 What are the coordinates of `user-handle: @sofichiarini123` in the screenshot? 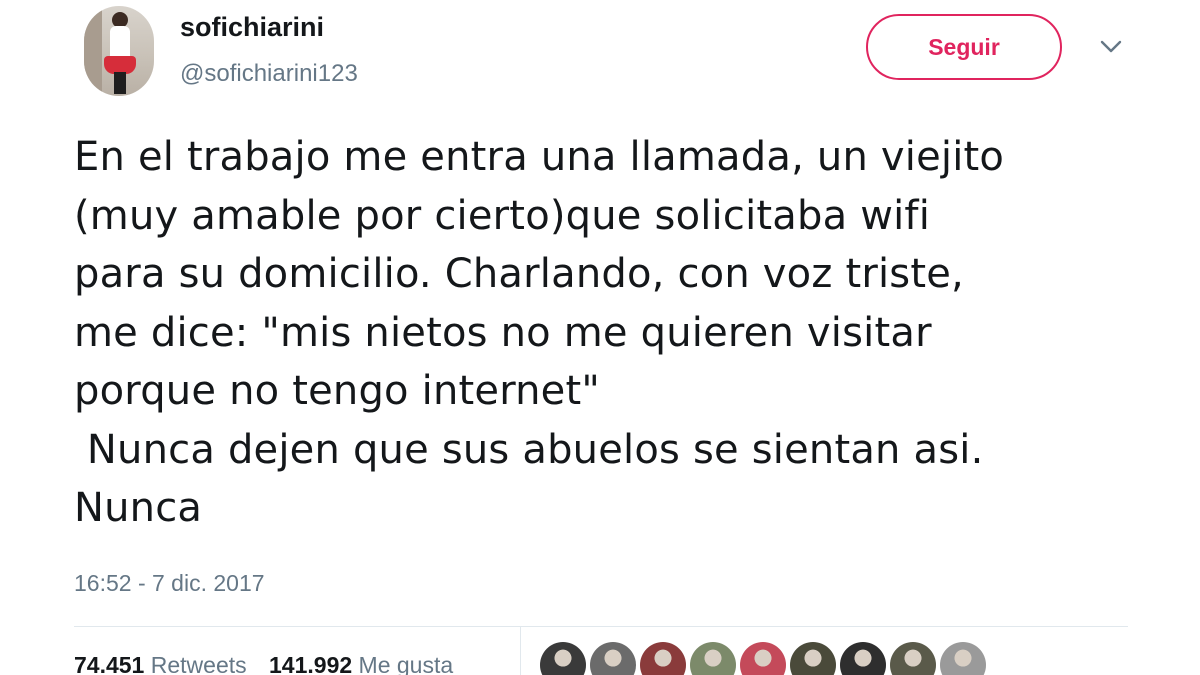 It's located at (269, 74).